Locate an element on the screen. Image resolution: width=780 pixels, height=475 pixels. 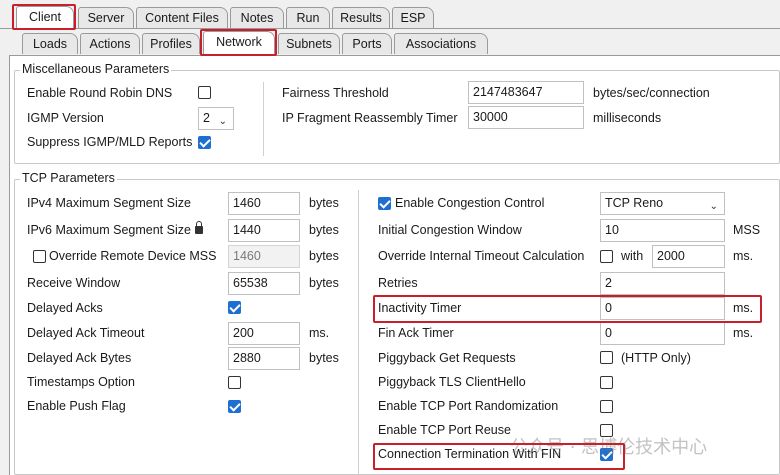
ip-fragment-timer-input: 30000 is located at coordinates (526, 117).